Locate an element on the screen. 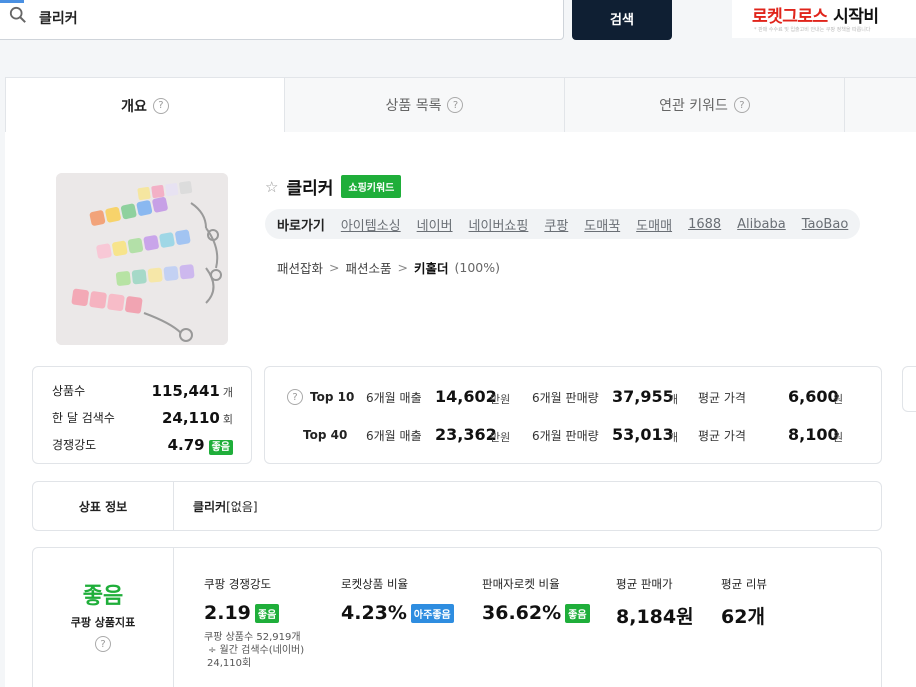  product-image is located at coordinates (142, 259).